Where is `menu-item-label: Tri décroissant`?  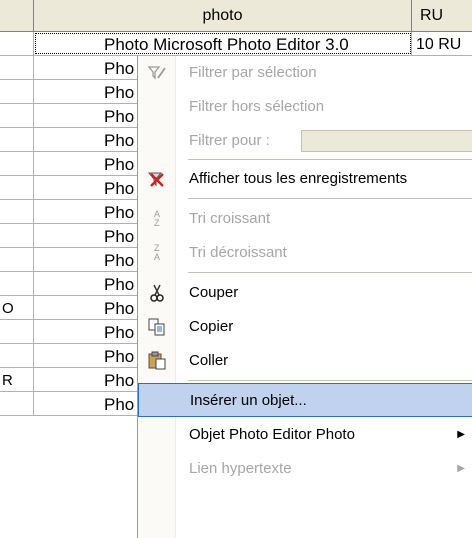
menu-item-label: Tri décroissant is located at coordinates (238, 252).